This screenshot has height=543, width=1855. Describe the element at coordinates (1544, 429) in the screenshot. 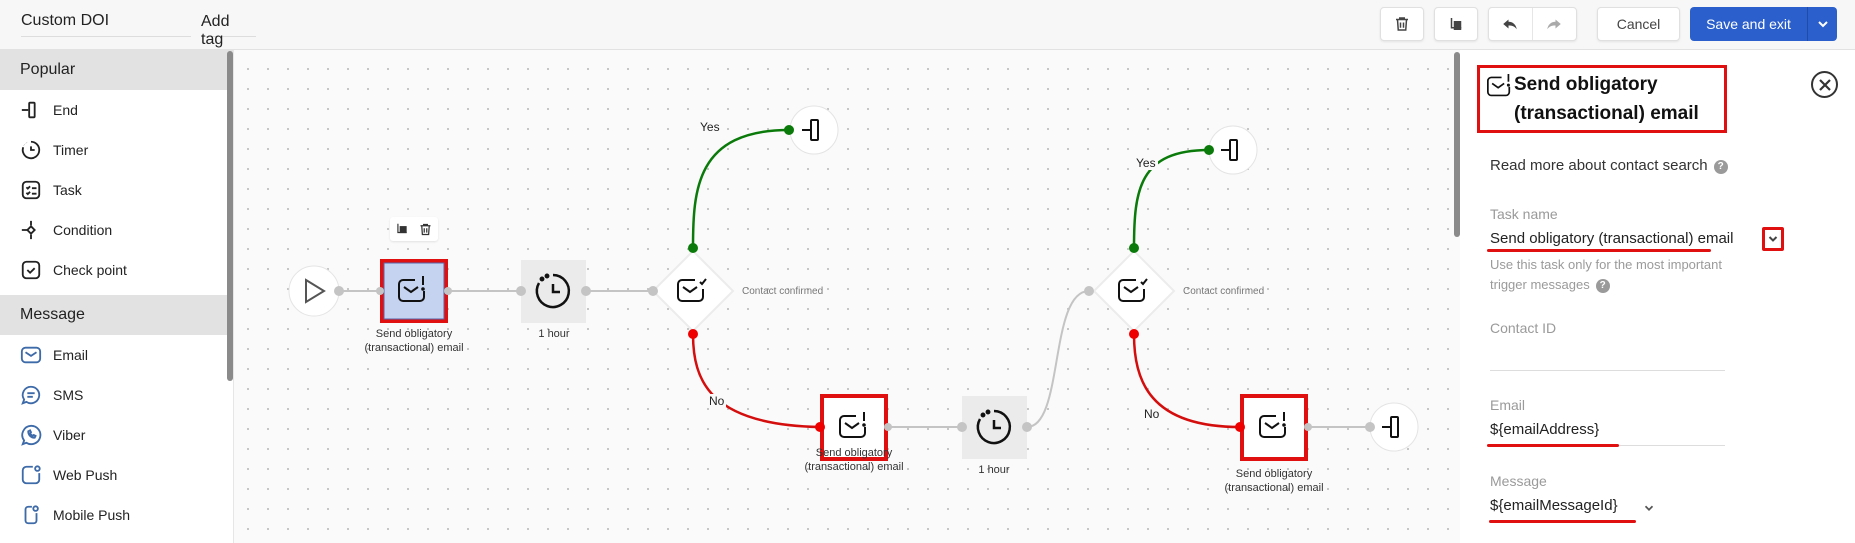

I see `email-input: ${emailAddress}` at that location.